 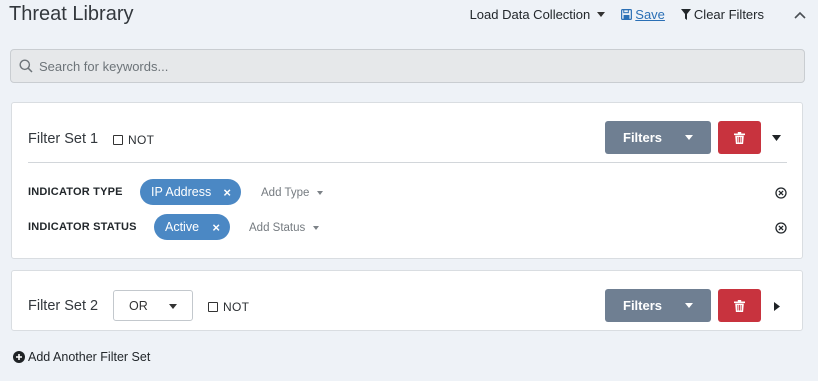 I want to click on clear-filters-button: Clear Filters, so click(x=722, y=14).